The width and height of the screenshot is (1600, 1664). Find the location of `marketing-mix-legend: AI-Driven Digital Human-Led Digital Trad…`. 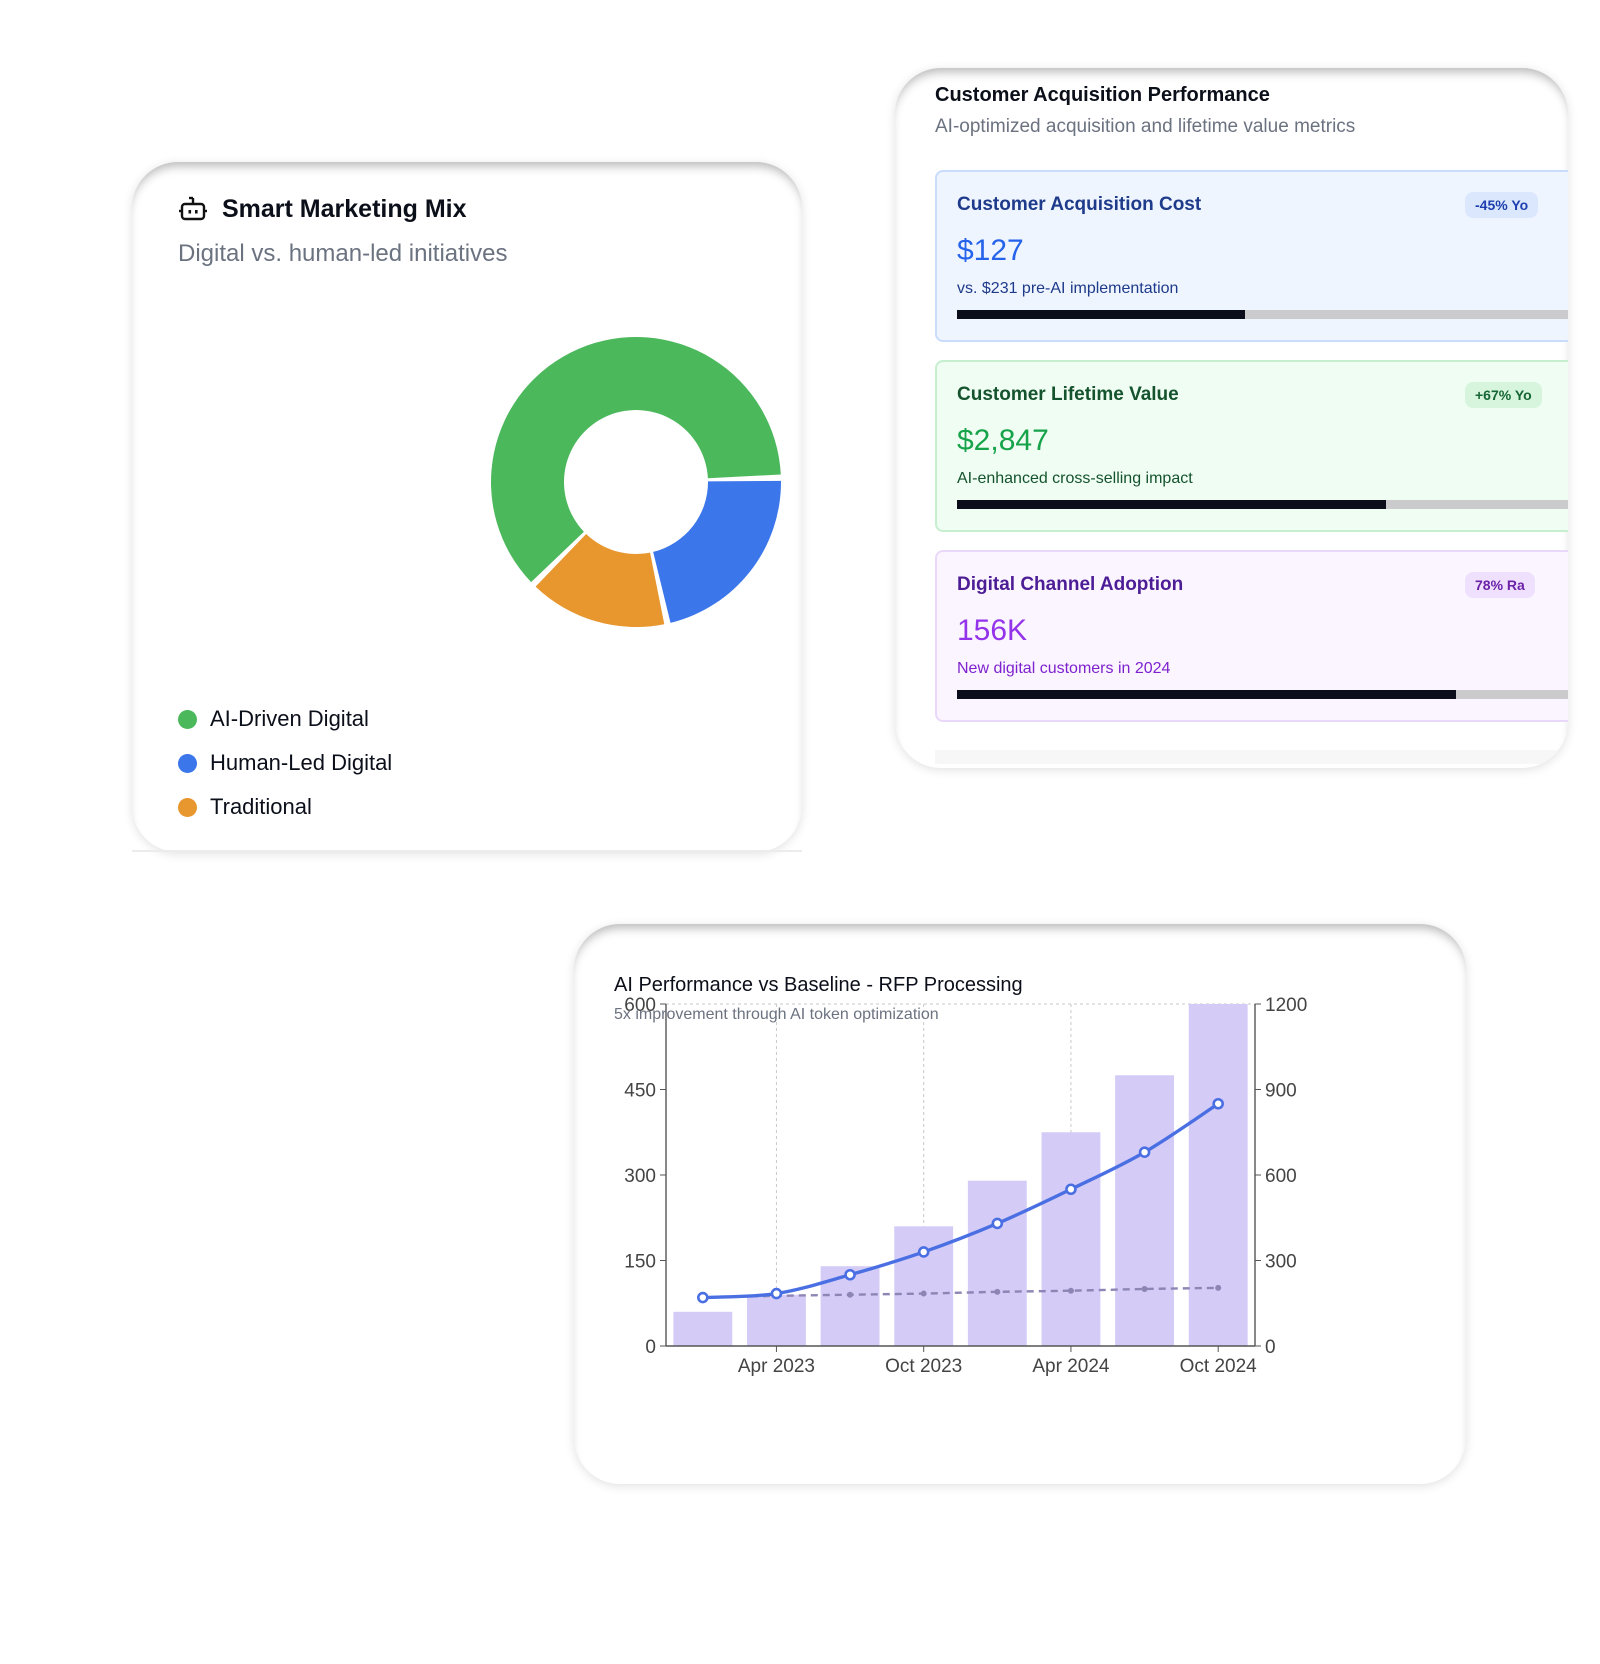

marketing-mix-legend: AI-Driven Digital Human-Led Digital Trad… is located at coordinates (285, 763).